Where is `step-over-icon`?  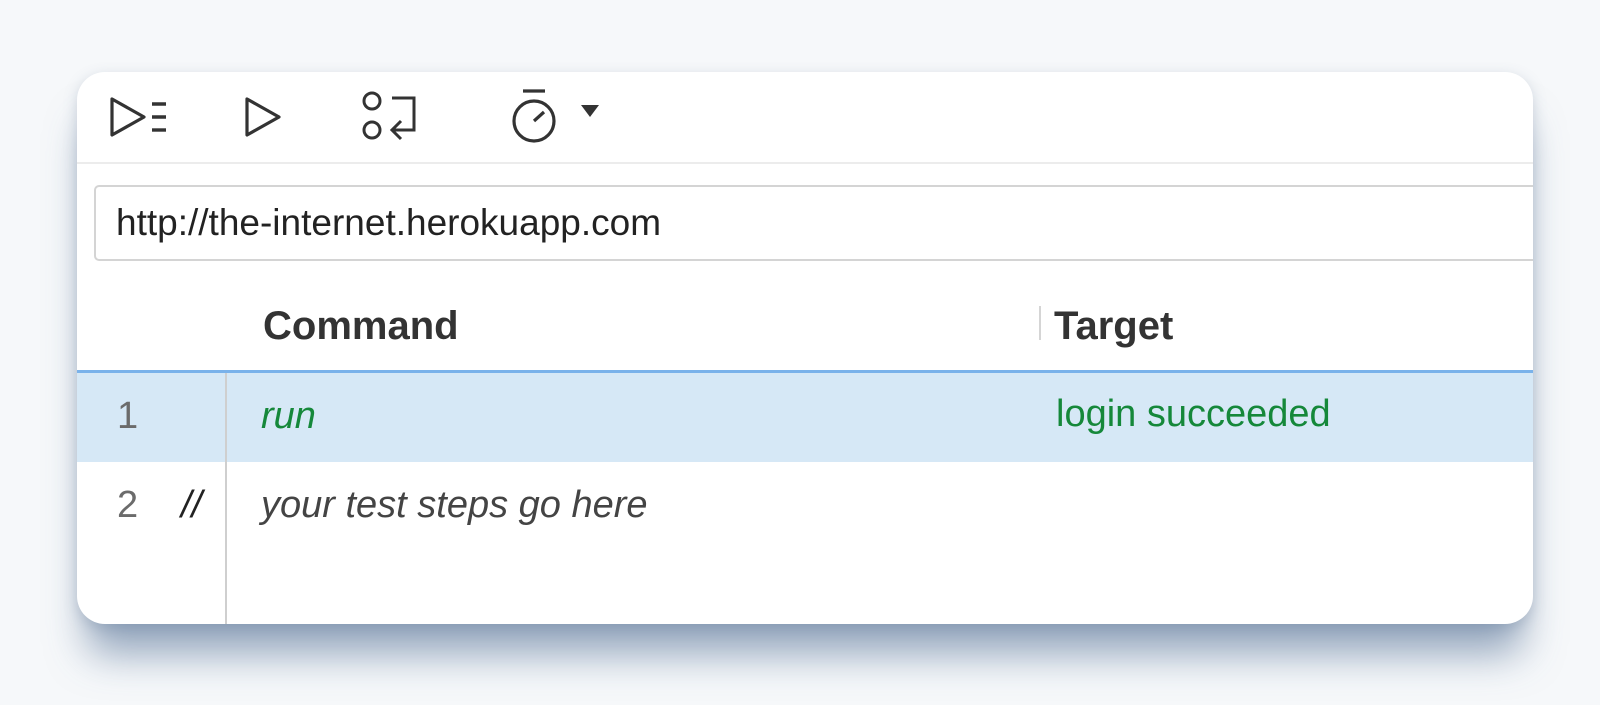 step-over-icon is located at coordinates (389, 116).